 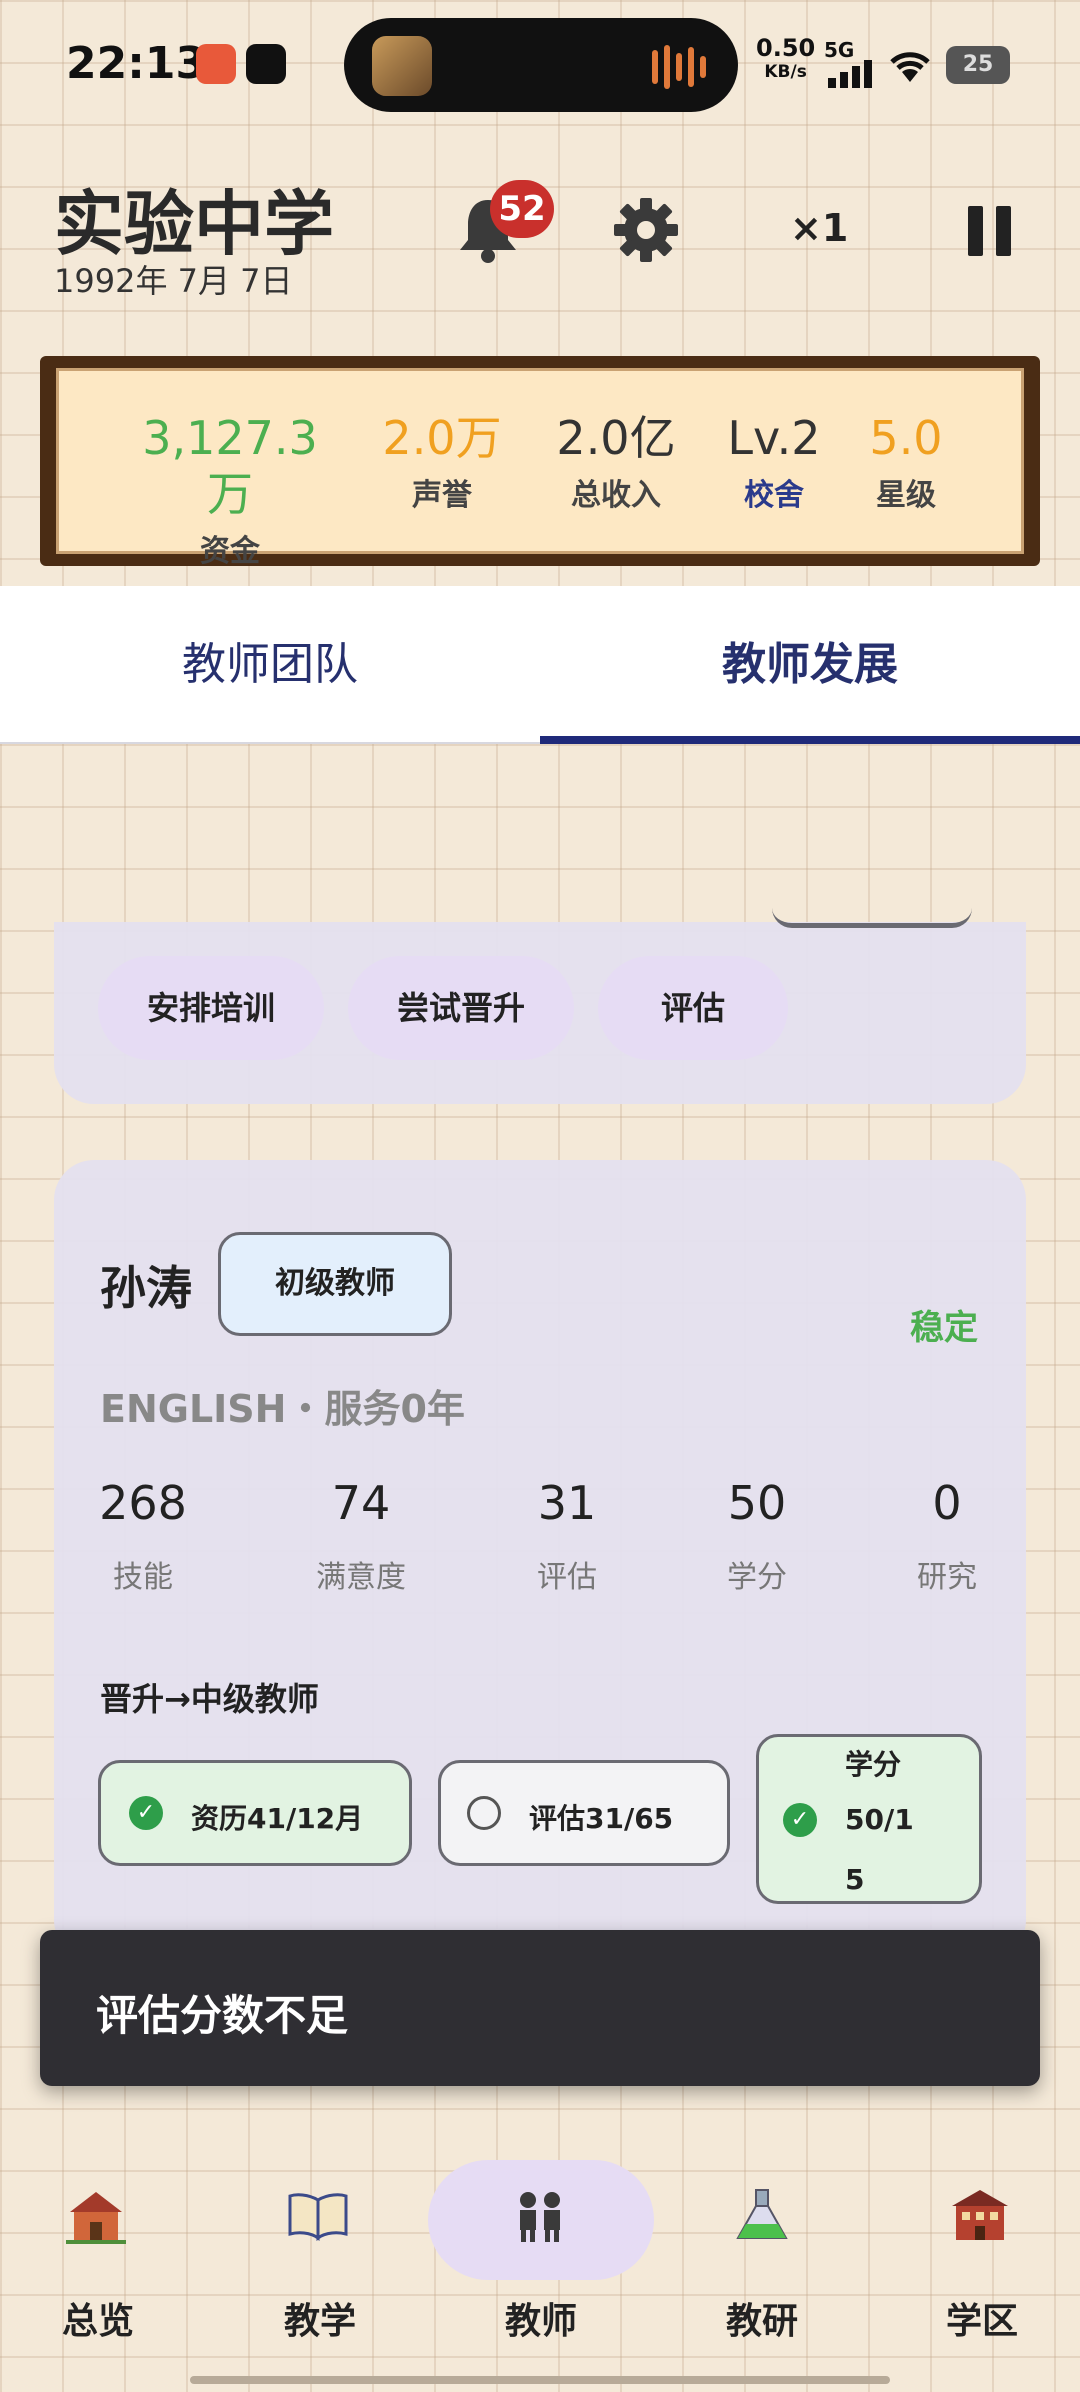 What do you see at coordinates (947, 1536) in the screenshot?
I see `metric-research: 0 研究` at bounding box center [947, 1536].